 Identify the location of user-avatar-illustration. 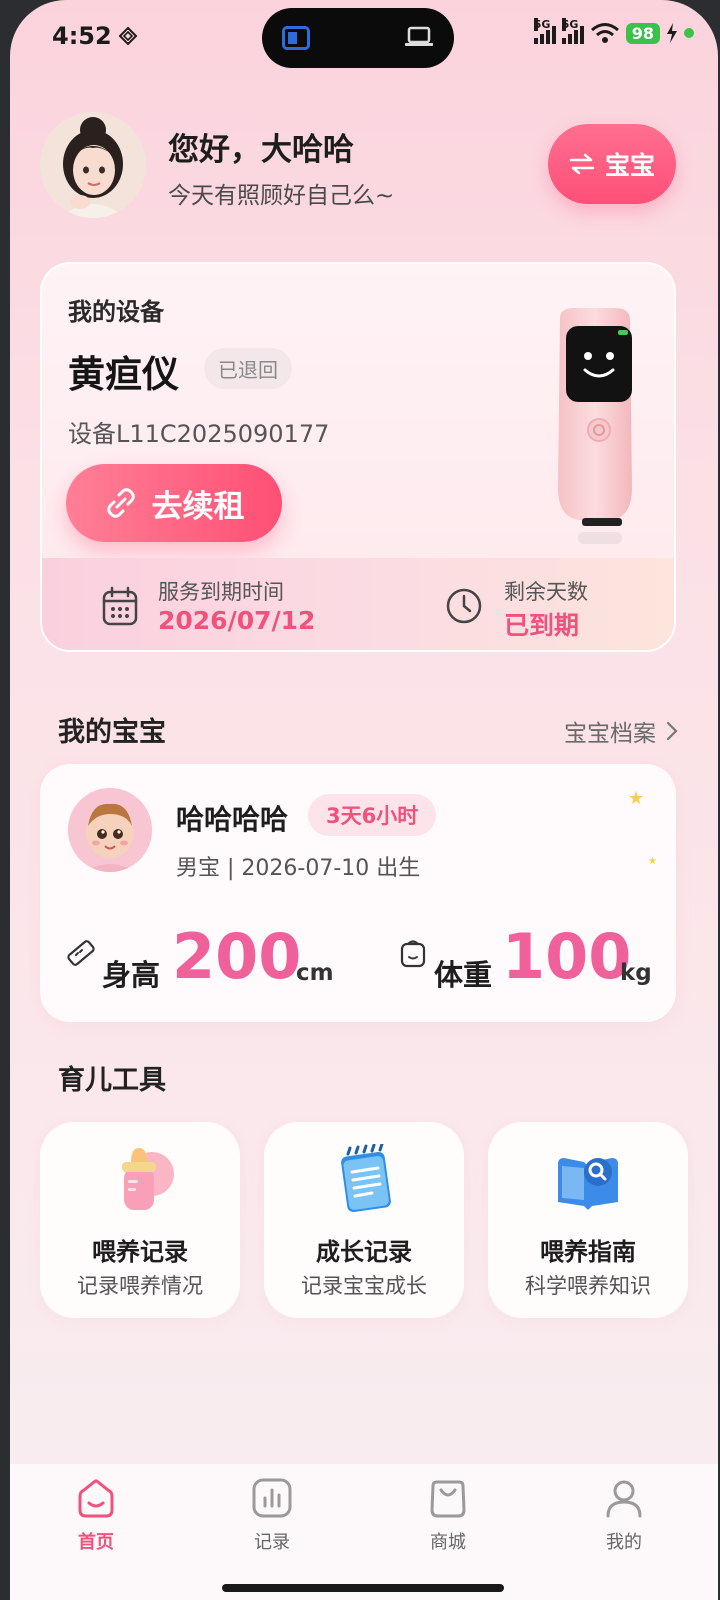
(93, 165).